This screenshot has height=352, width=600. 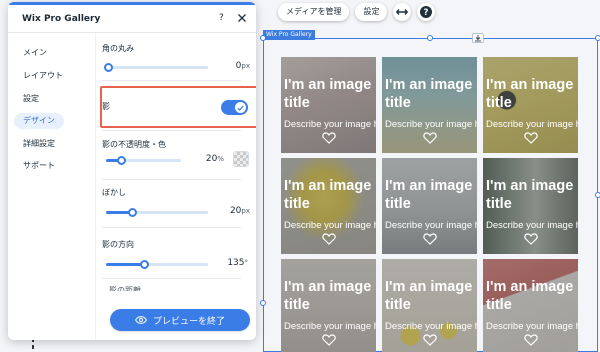 I want to click on corner-radius-slider, so click(x=156, y=67).